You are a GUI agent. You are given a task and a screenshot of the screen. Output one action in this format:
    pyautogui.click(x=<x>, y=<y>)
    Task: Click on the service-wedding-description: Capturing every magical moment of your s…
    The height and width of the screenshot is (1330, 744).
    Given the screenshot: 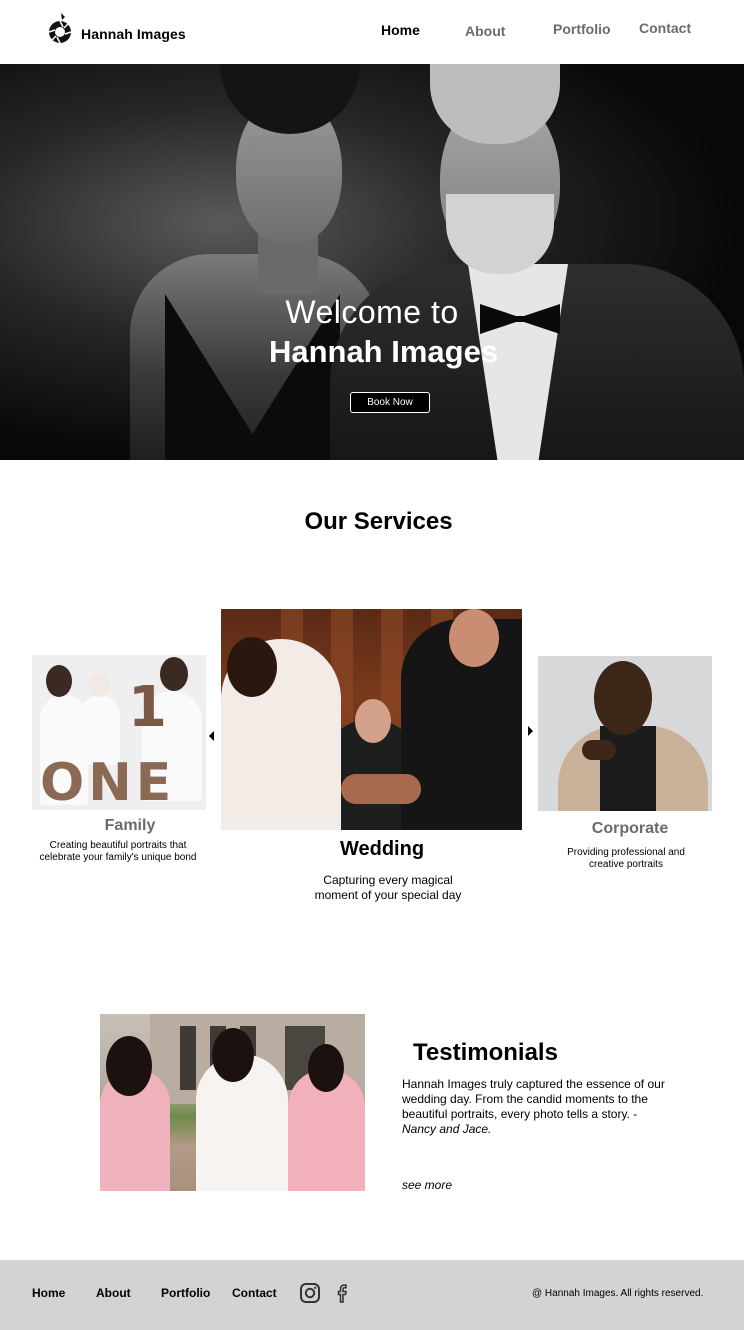 What is the action you would take?
    pyautogui.click(x=388, y=887)
    